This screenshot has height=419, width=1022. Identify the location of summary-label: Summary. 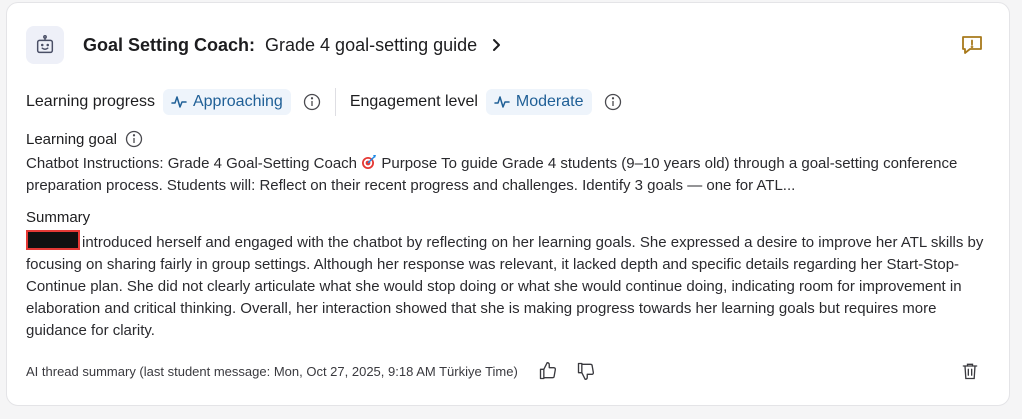
(58, 217).